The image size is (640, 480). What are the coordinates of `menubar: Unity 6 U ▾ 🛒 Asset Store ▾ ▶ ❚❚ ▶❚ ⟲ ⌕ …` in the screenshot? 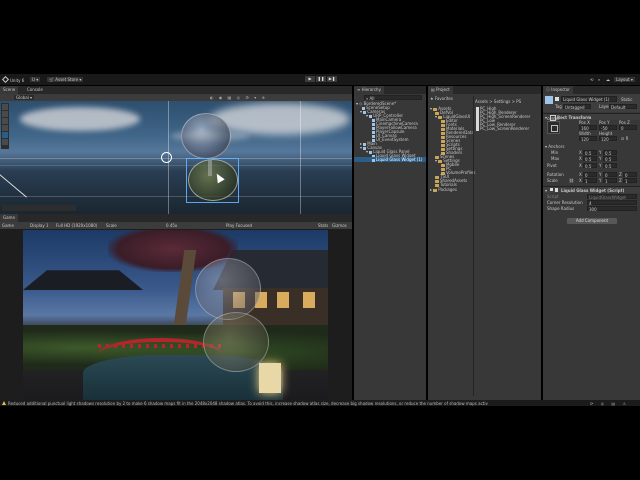 It's located at (320, 79).